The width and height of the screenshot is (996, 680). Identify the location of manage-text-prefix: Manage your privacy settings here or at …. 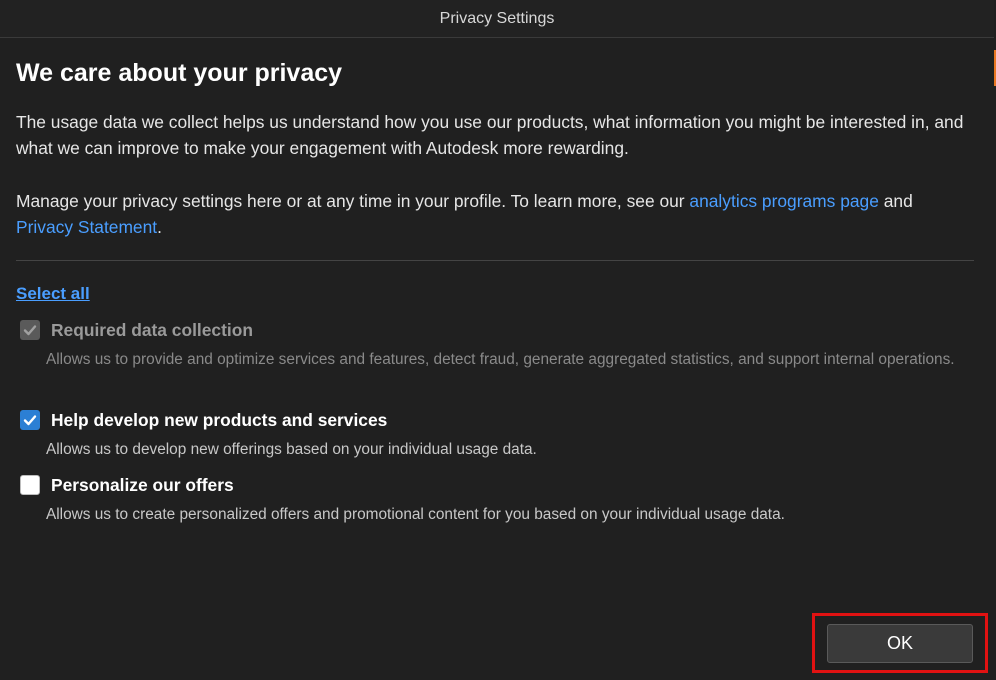
(353, 201).